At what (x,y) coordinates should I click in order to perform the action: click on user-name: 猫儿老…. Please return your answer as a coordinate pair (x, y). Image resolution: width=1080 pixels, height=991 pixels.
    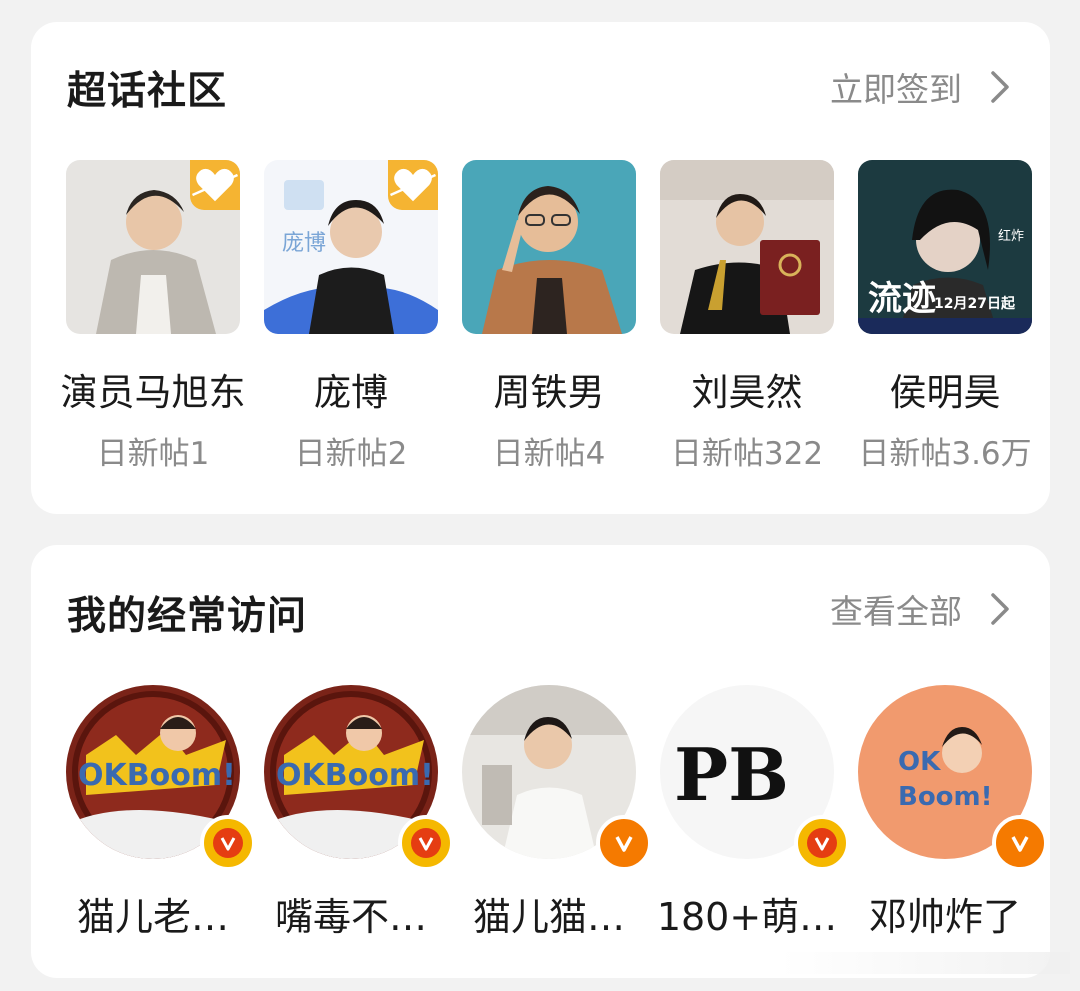
    Looking at the image, I should click on (152, 917).